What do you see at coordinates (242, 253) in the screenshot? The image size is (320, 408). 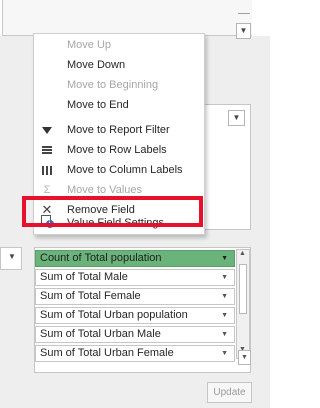 I see `scroll-up-arrow-icon: ▲` at bounding box center [242, 253].